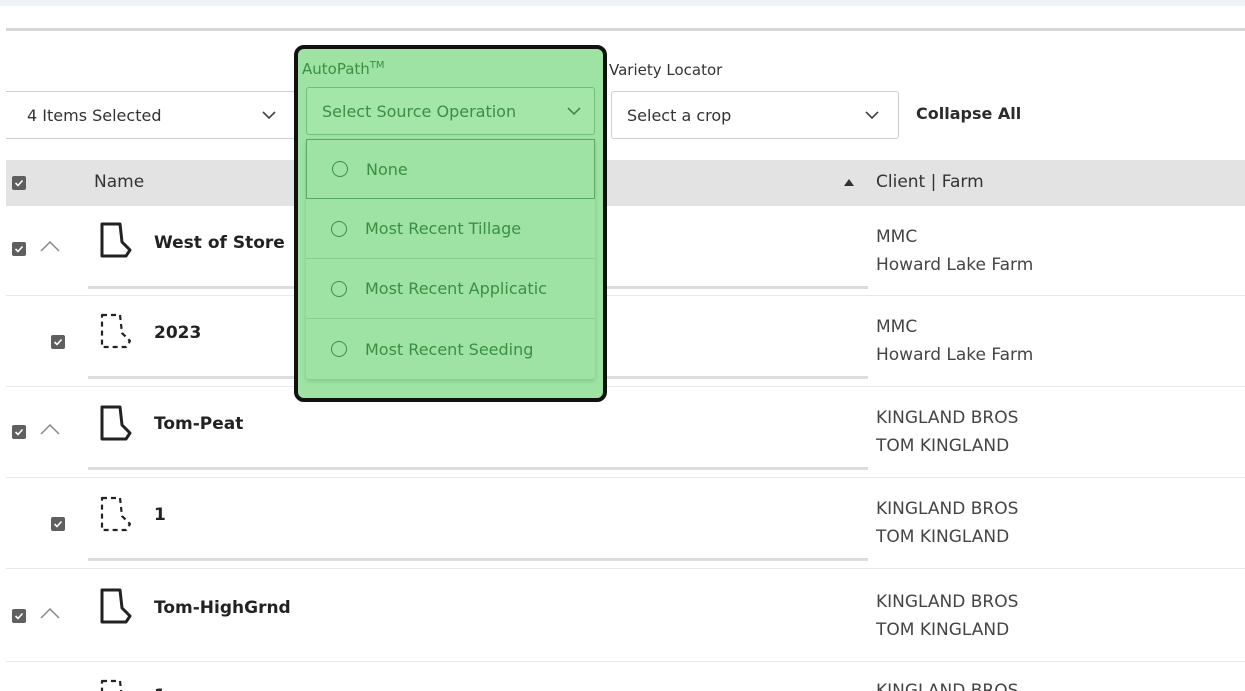 The height and width of the screenshot is (691, 1245). What do you see at coordinates (450, 169) in the screenshot?
I see `option-none: None` at bounding box center [450, 169].